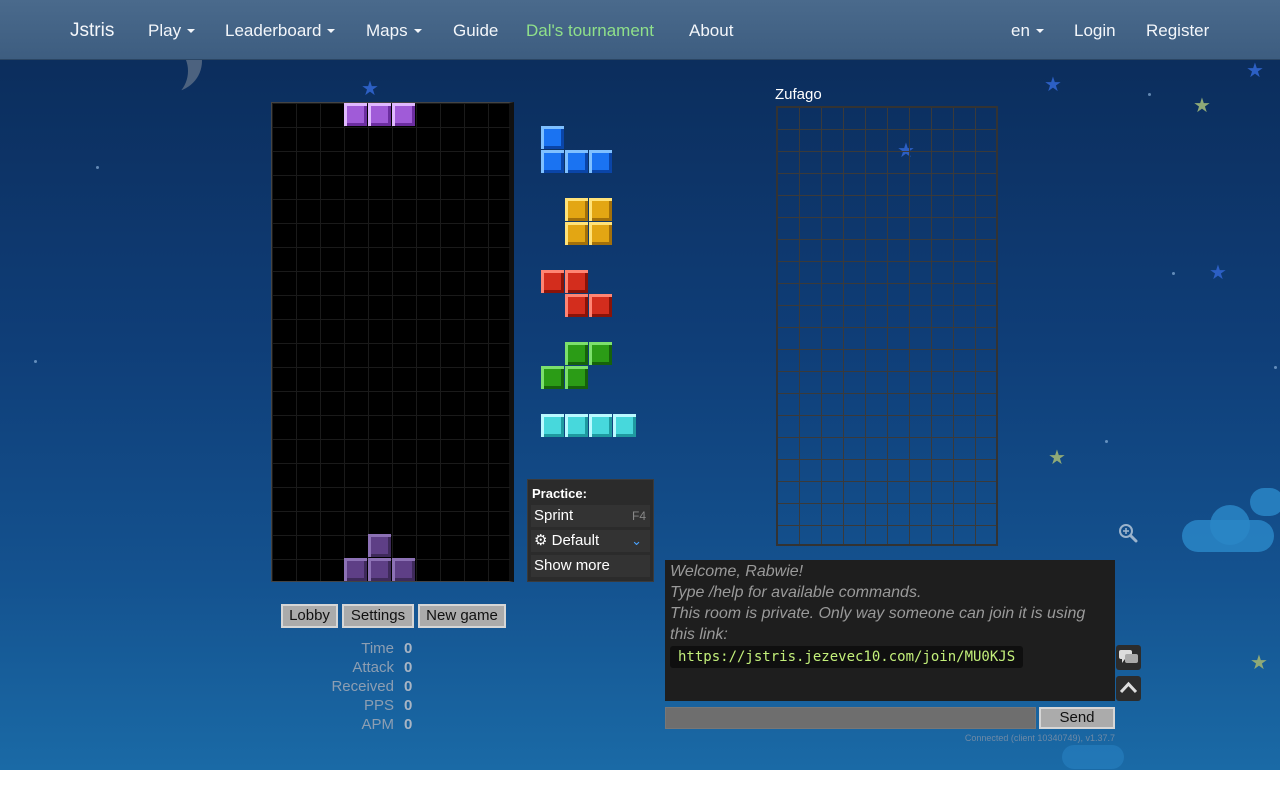 This screenshot has height=800, width=1280. What do you see at coordinates (408, 648) in the screenshot?
I see `stat-time-value: 0` at bounding box center [408, 648].